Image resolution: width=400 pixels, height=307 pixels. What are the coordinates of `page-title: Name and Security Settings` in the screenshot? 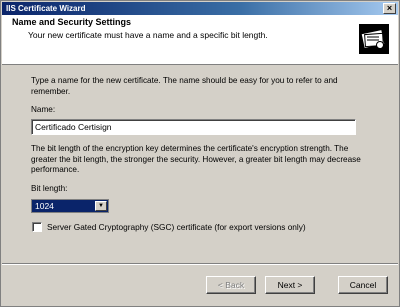 It's located at (72, 22).